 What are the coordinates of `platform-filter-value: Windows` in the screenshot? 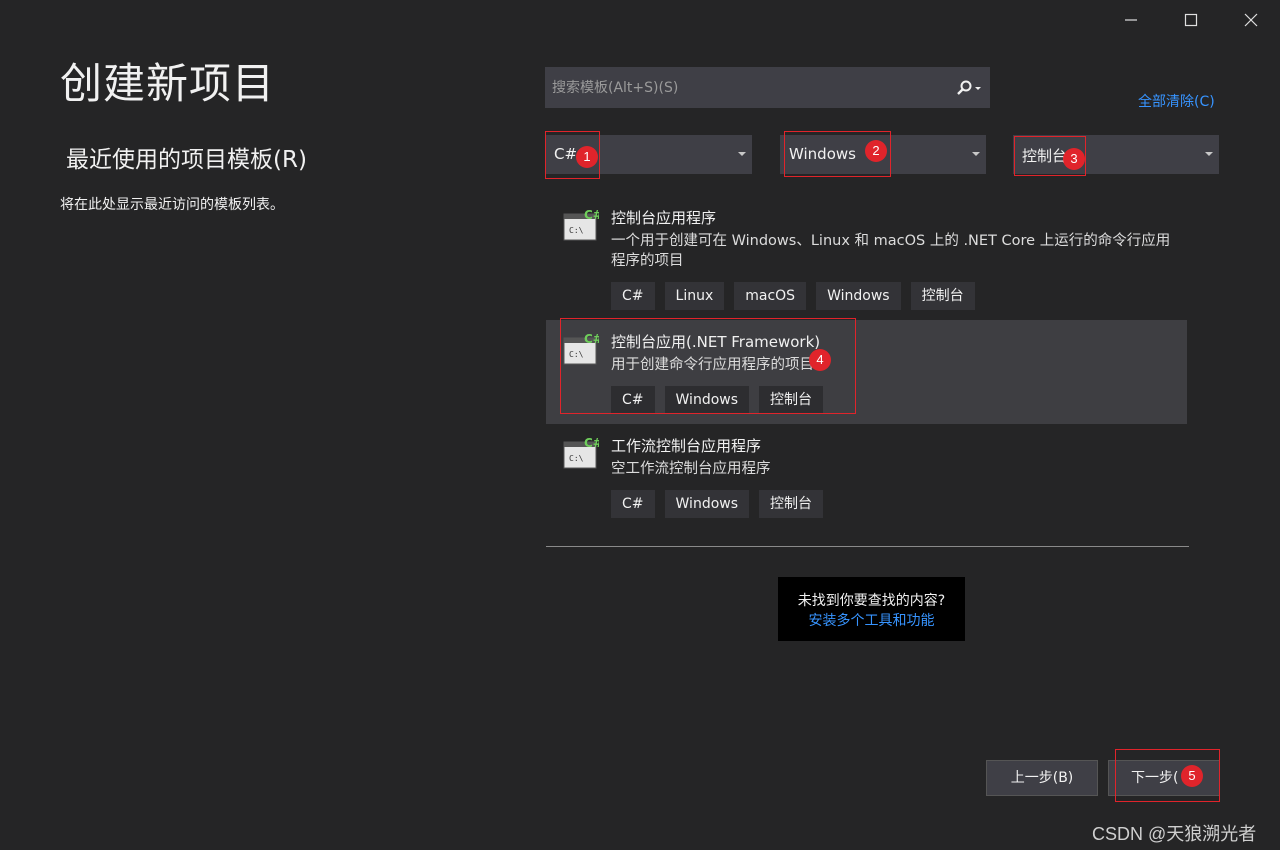 It's located at (822, 154).